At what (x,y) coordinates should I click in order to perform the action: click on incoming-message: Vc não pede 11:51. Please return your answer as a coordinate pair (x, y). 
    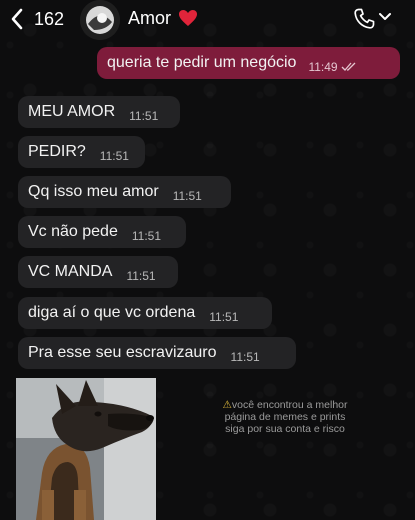
    Looking at the image, I should click on (102, 232).